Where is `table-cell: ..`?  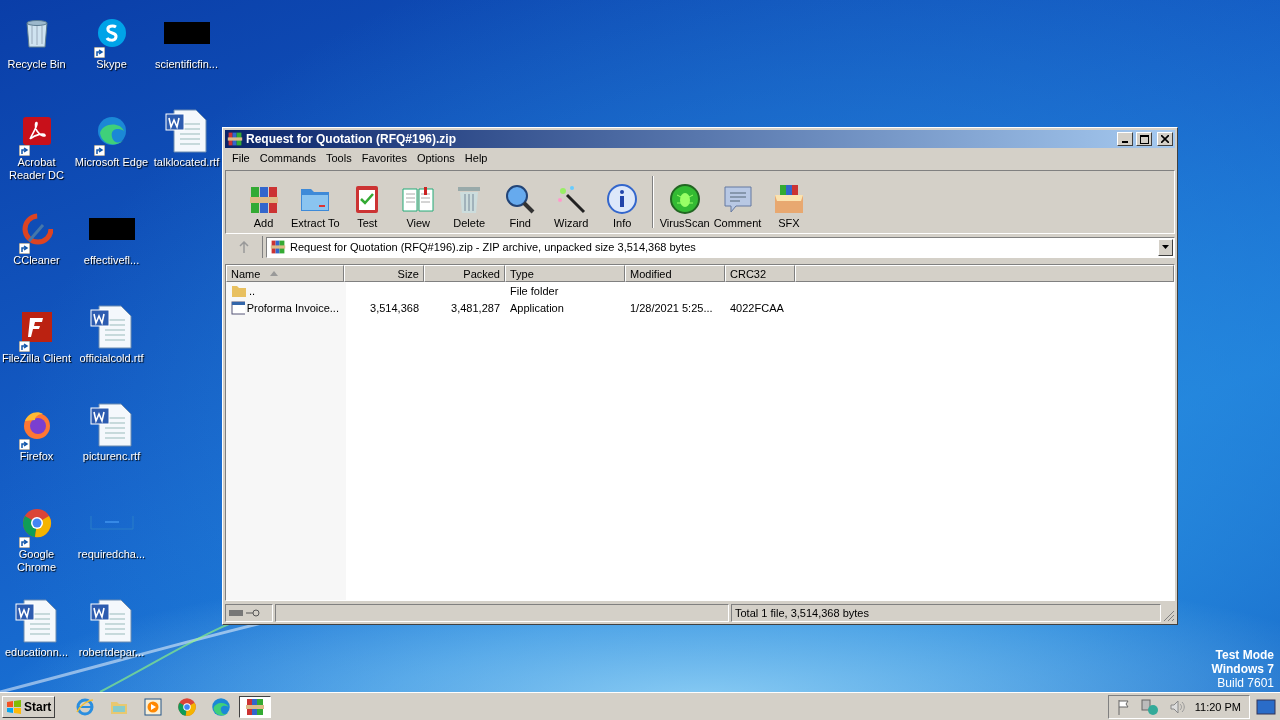
table-cell: .. is located at coordinates (252, 290).